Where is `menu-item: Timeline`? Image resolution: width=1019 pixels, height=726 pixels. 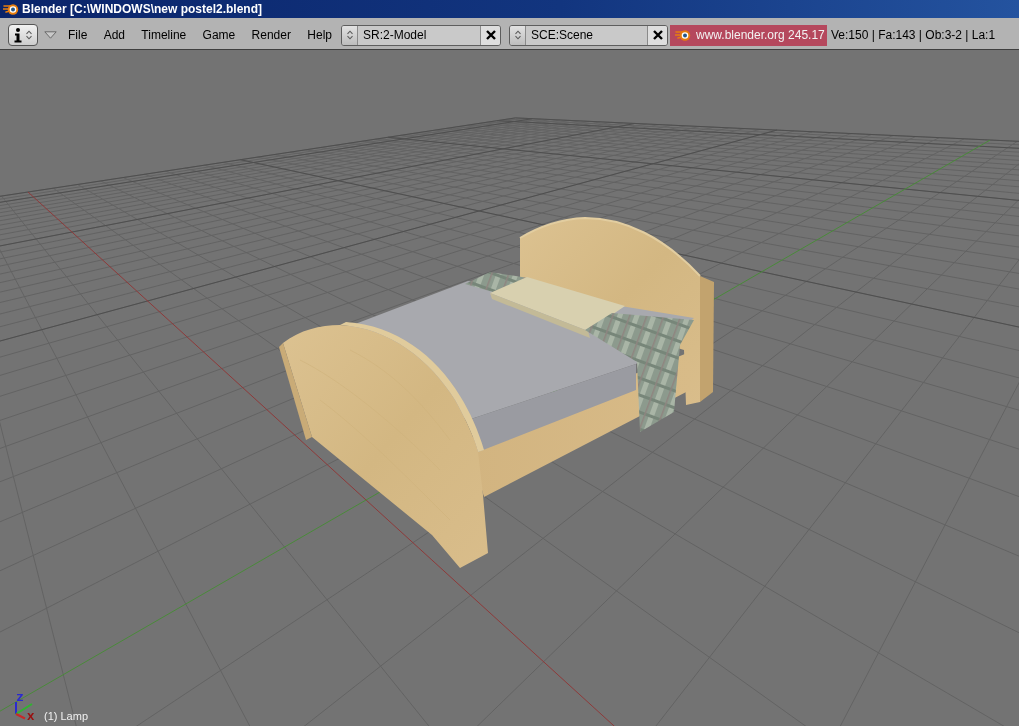
menu-item: Timeline is located at coordinates (164, 35).